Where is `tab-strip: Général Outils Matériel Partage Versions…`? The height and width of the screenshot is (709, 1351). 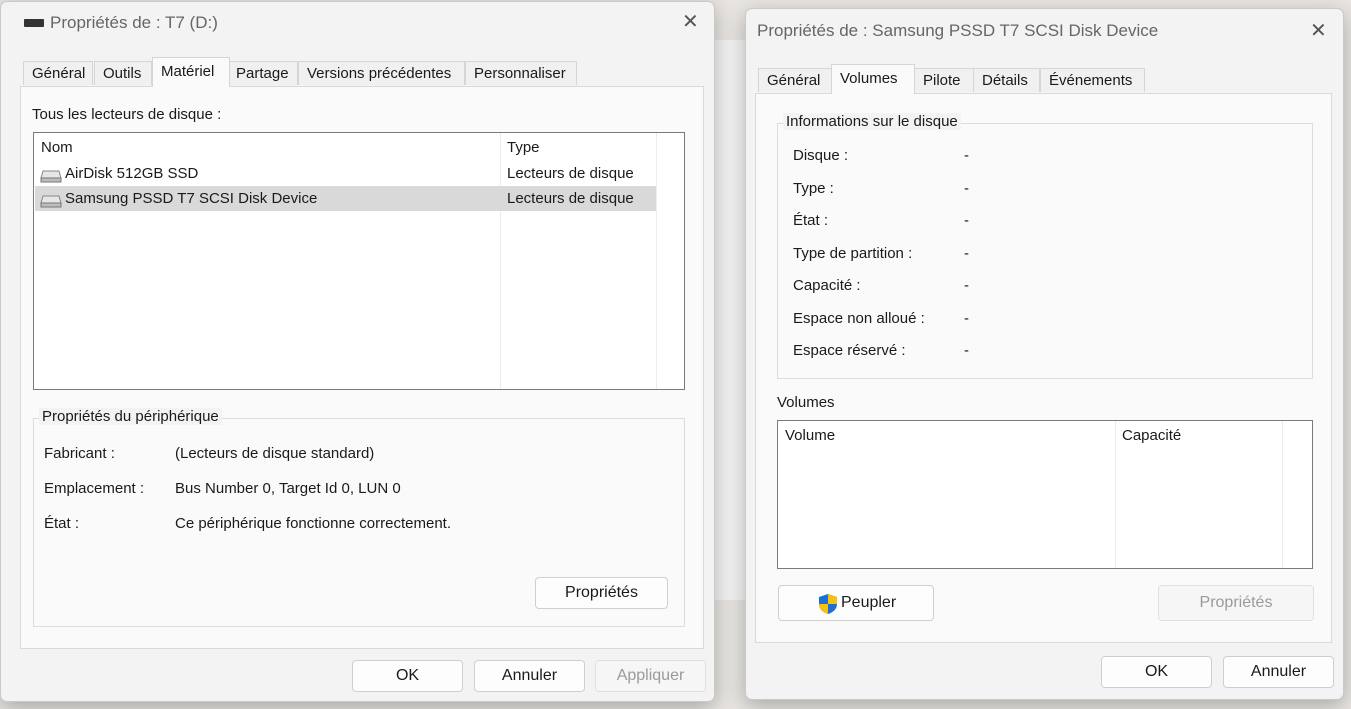 tab-strip: Général Outils Matériel Partage Versions… is located at coordinates (357, 72).